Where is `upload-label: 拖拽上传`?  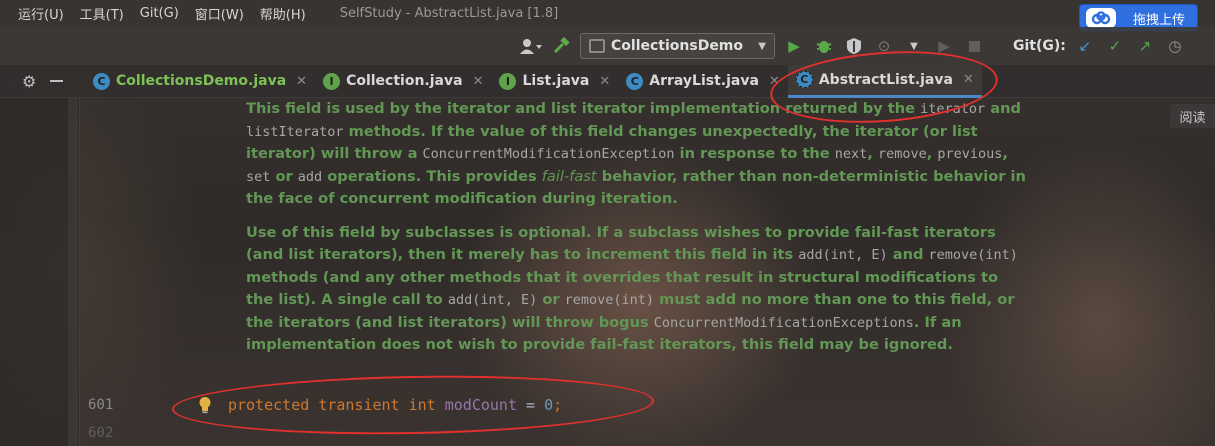
upload-label: 拖拽上传 is located at coordinates (1158, 20).